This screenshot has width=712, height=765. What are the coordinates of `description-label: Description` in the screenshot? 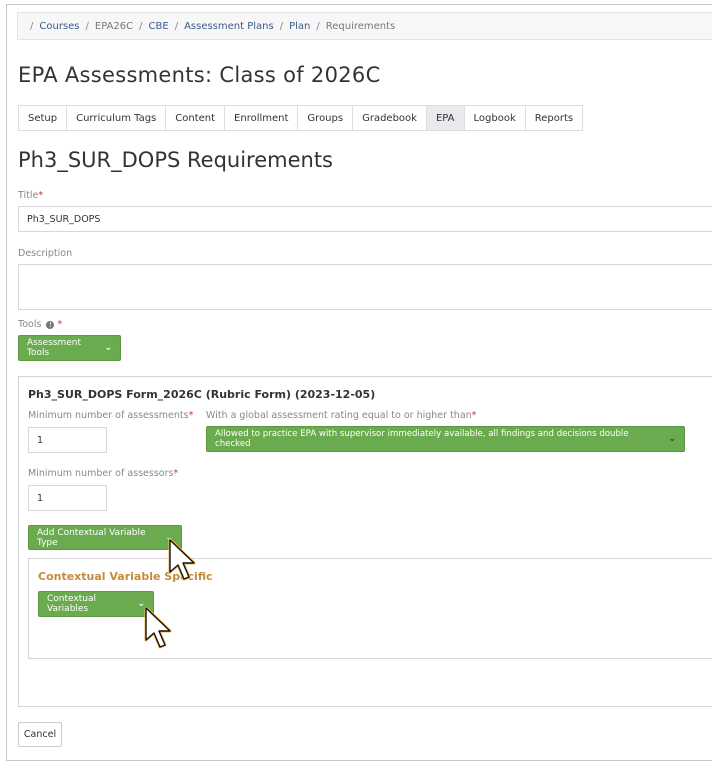 It's located at (45, 253).